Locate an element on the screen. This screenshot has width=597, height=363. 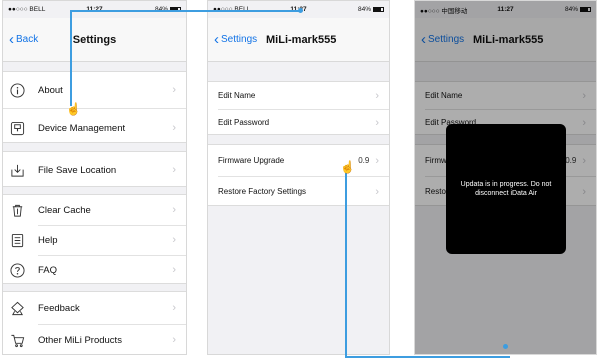
settings-item-label: Feedback is located at coordinates (59, 308).